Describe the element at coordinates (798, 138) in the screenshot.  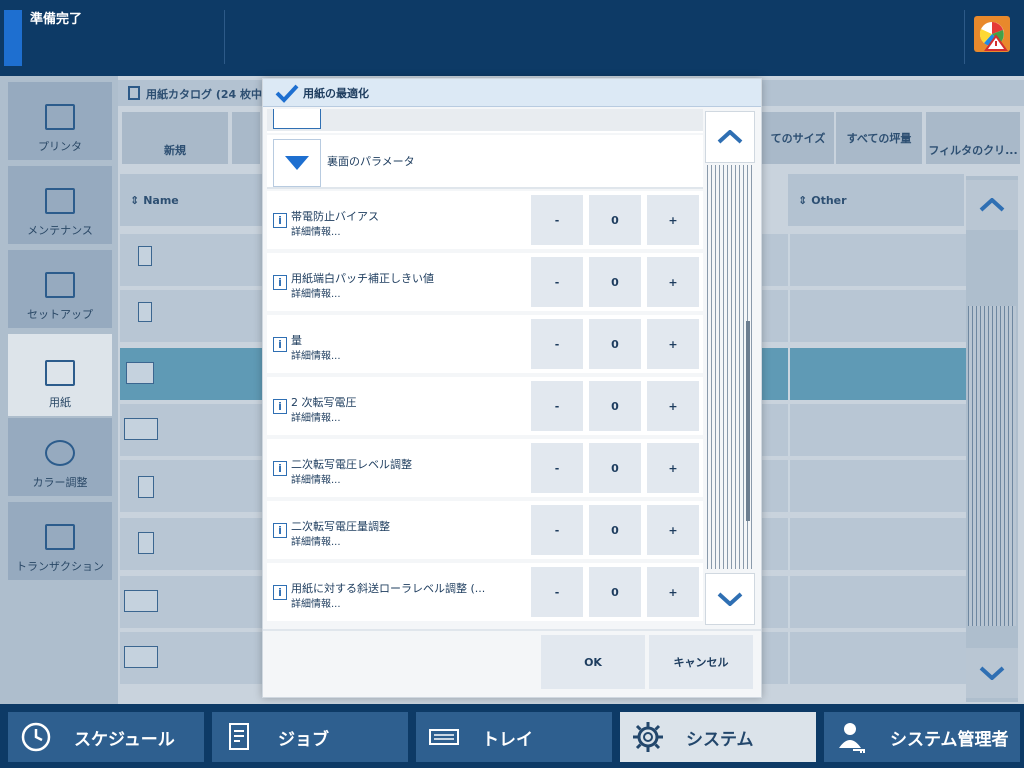
I see `all-sizes-button: てのサイズ` at that location.